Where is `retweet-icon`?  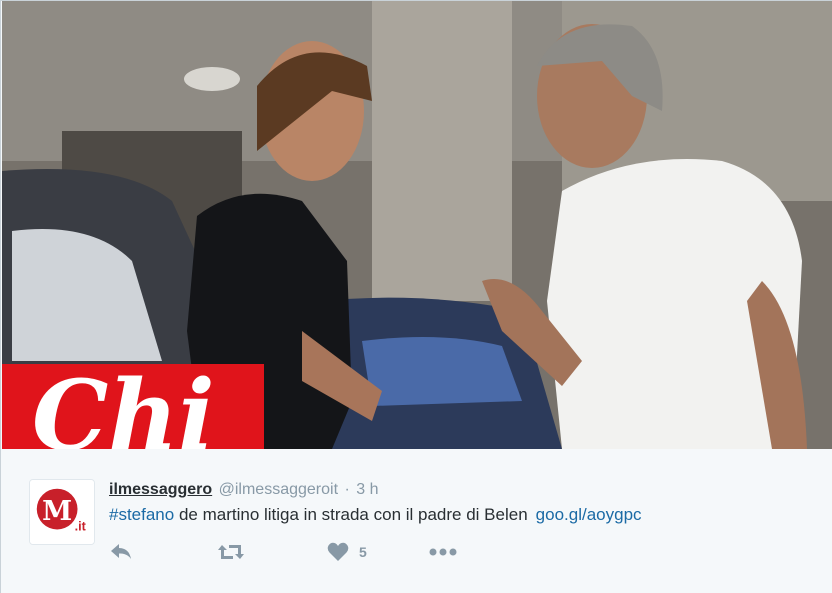
retweet-icon is located at coordinates (231, 552).